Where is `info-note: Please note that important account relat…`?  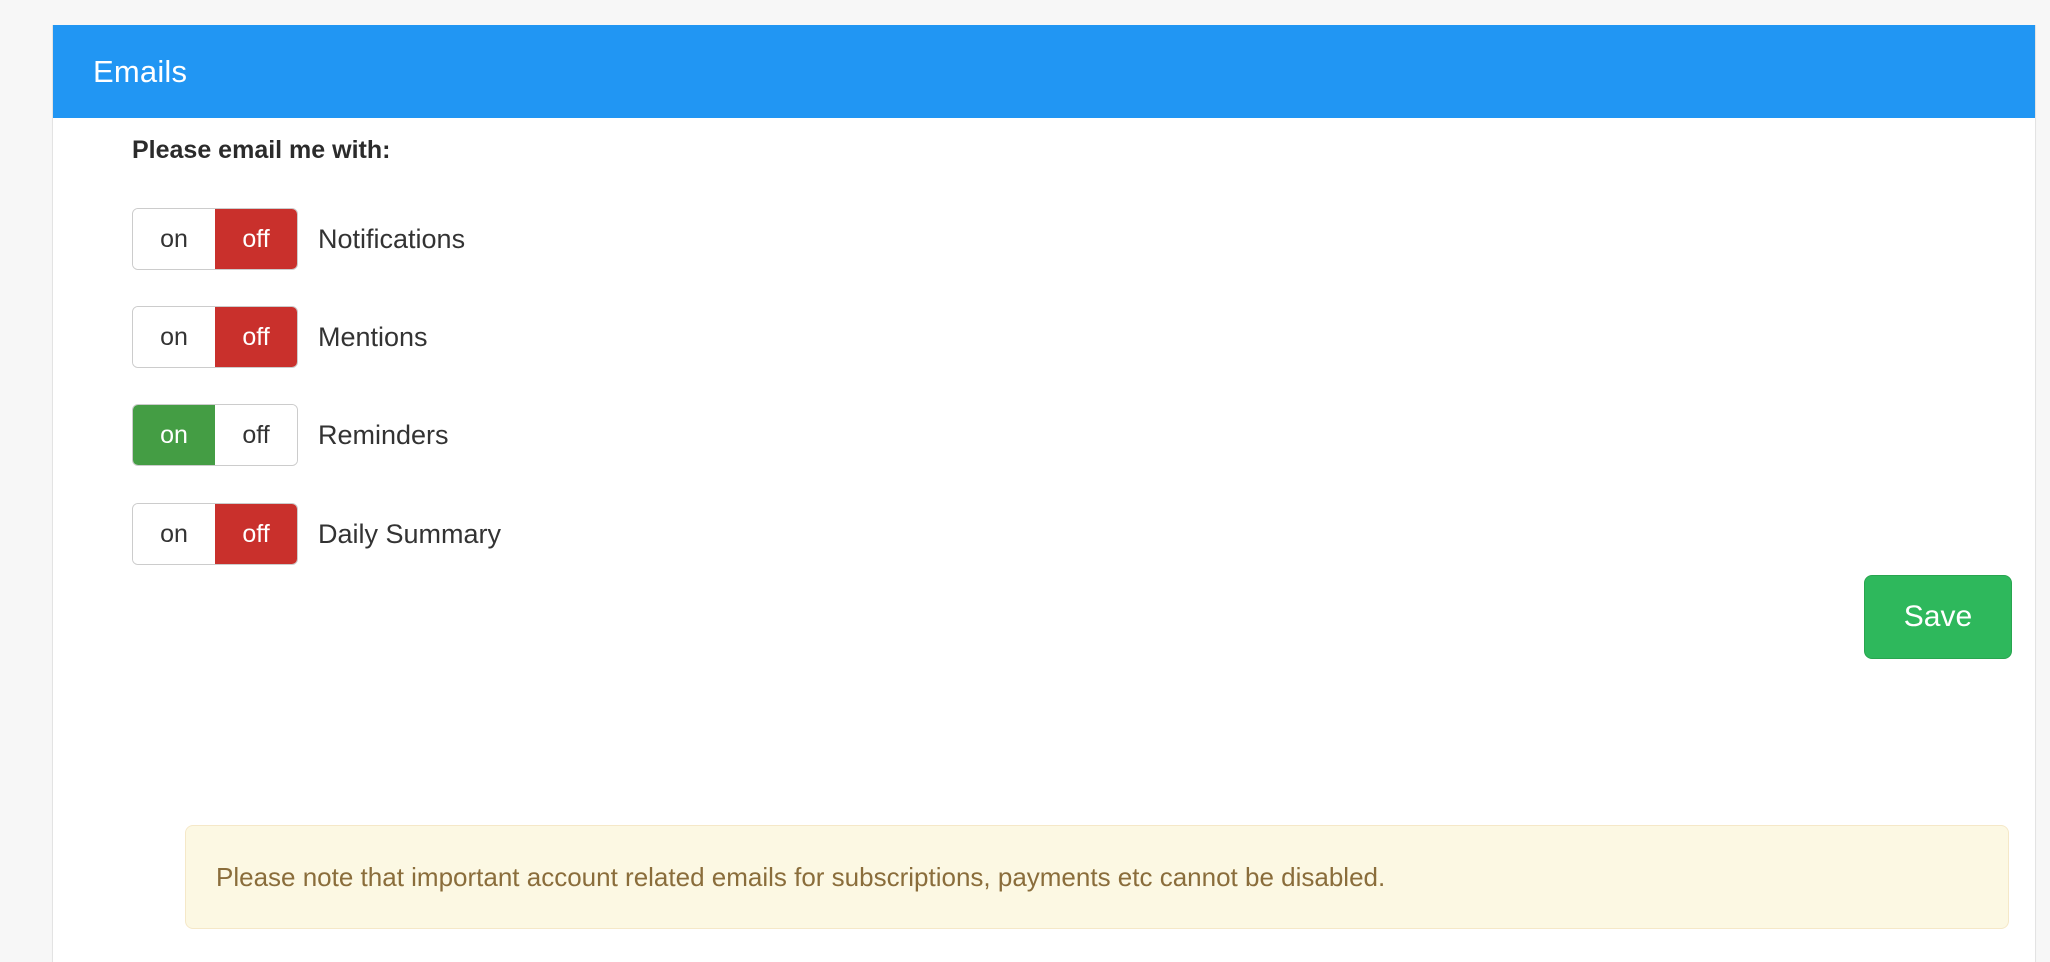 info-note: Please note that important account relat… is located at coordinates (1097, 877).